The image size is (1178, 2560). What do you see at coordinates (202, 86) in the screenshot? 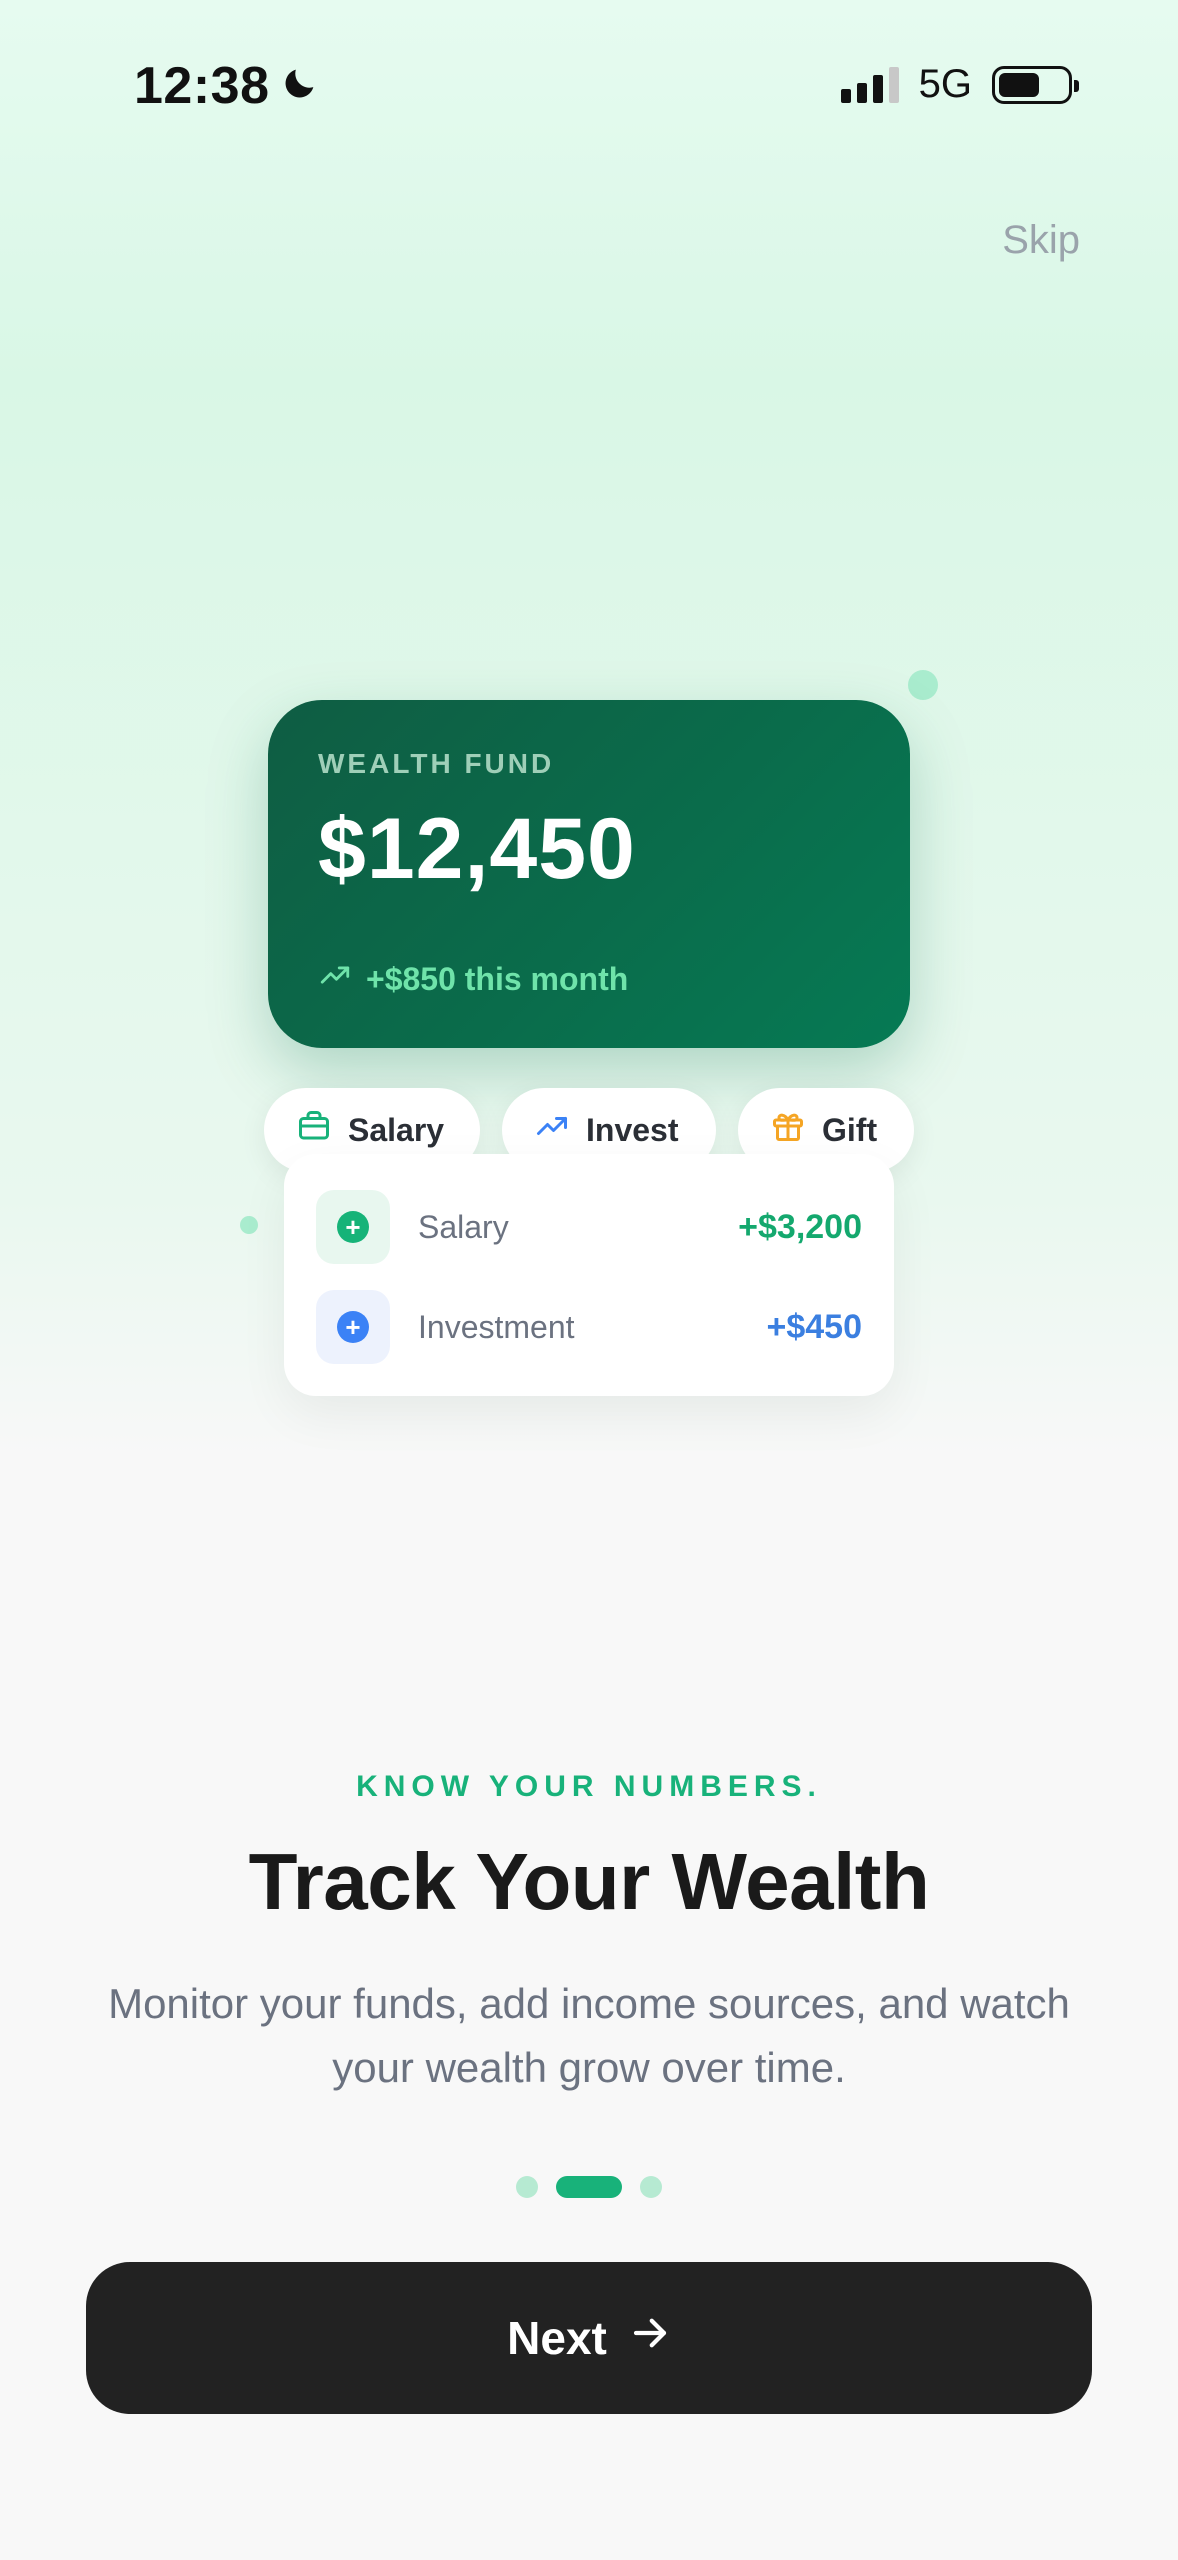
I see `status-time-text: 12:38` at bounding box center [202, 86].